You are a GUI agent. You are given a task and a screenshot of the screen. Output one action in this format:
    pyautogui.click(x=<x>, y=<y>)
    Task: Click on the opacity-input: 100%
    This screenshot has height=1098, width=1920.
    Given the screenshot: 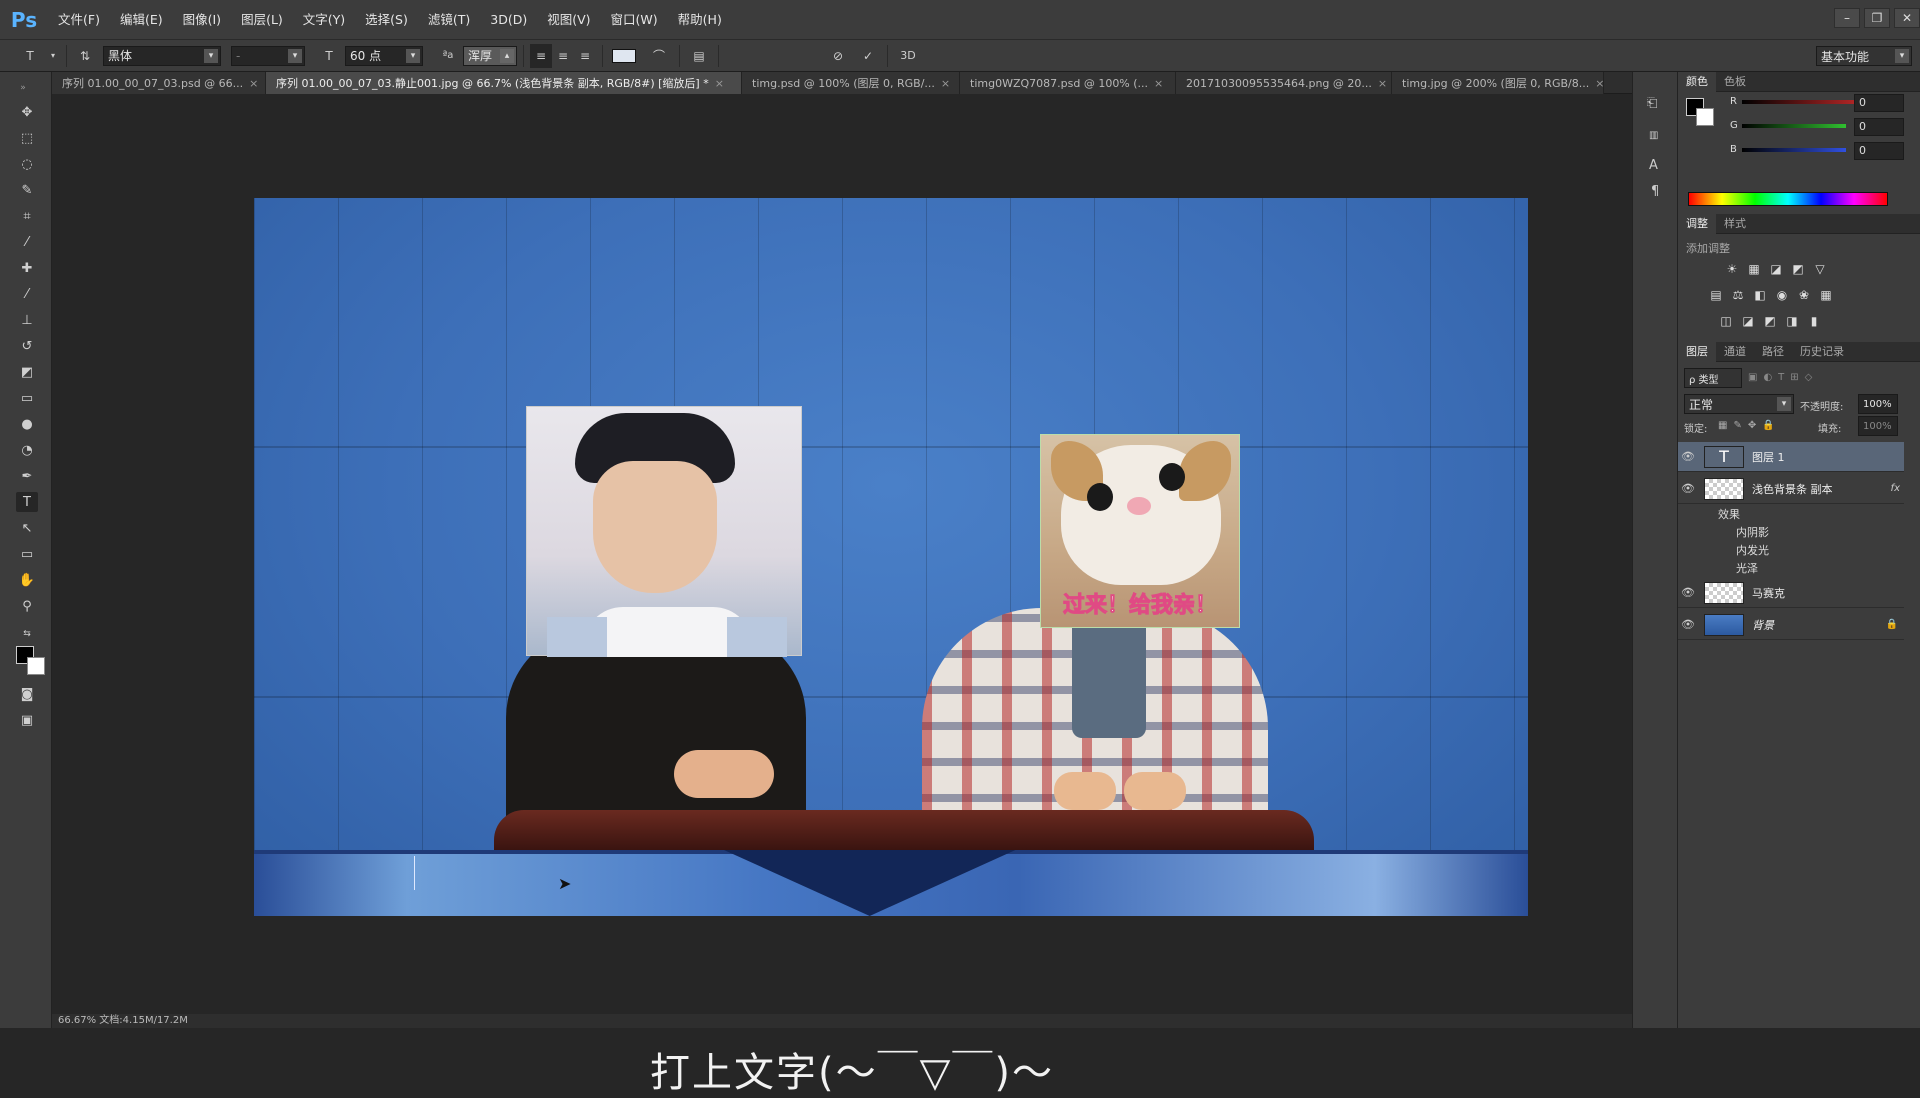 What is the action you would take?
    pyautogui.click(x=1878, y=404)
    